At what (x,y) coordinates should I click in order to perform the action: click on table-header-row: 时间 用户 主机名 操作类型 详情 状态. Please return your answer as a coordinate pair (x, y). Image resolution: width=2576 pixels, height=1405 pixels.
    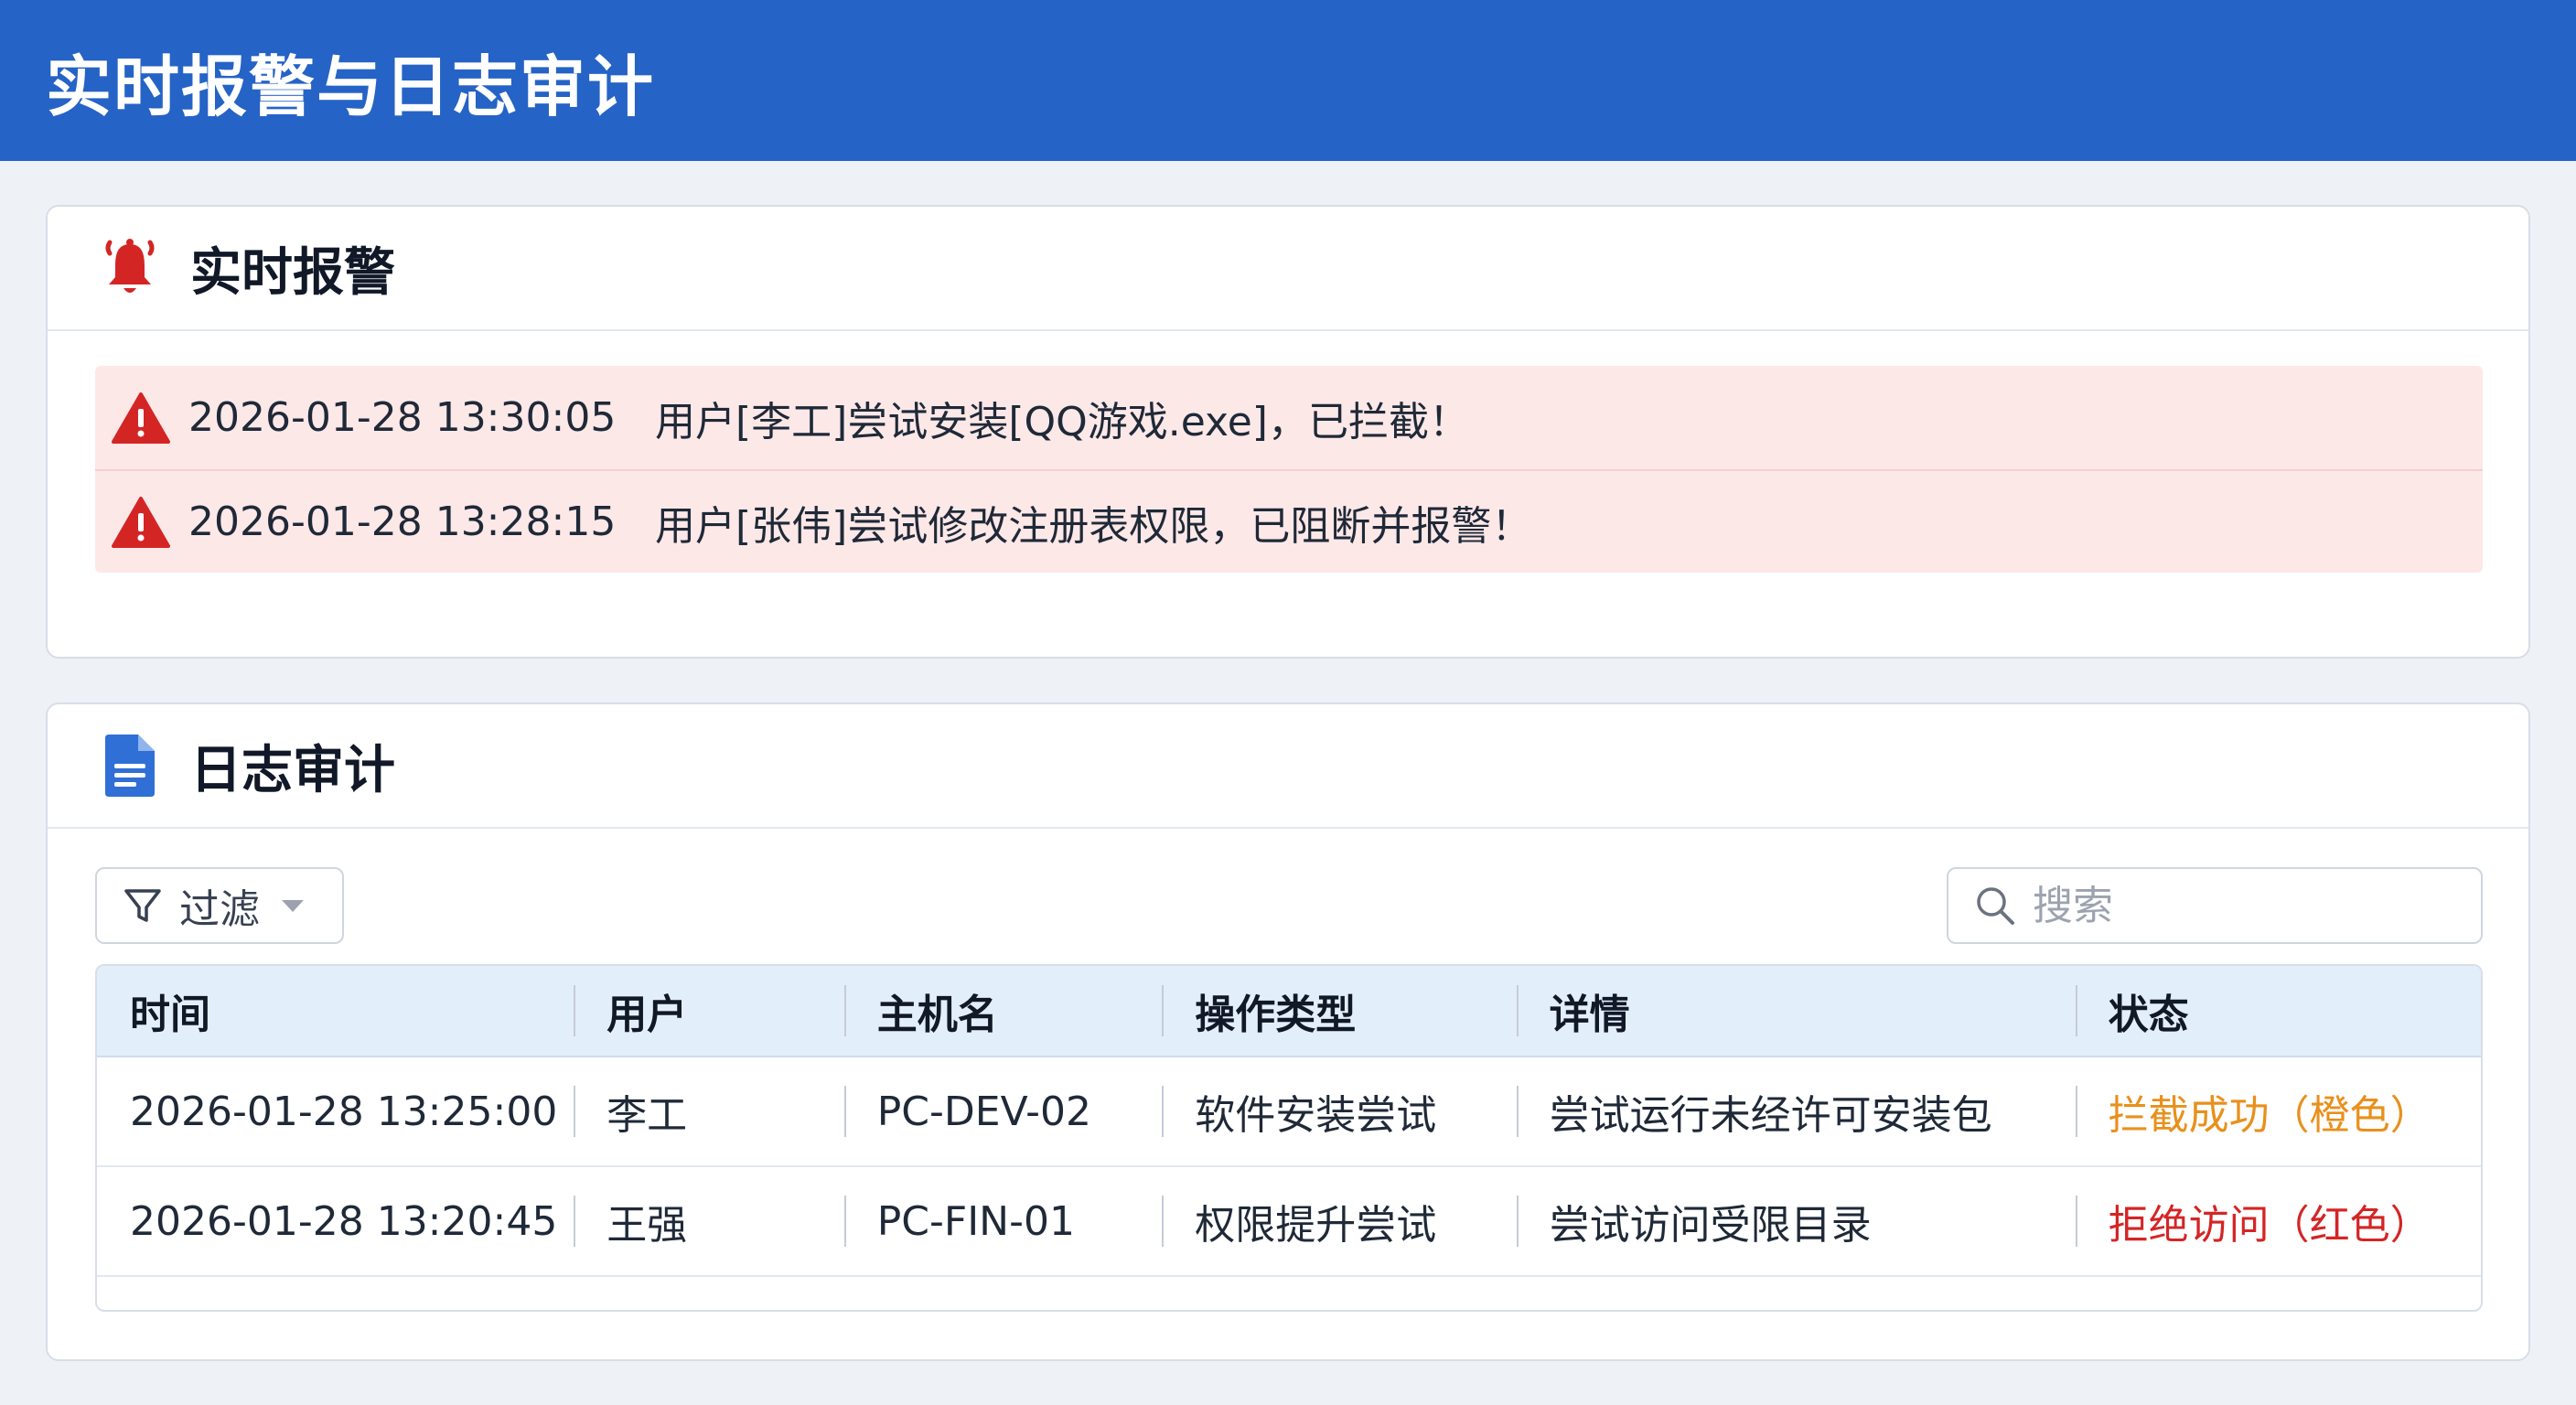
    Looking at the image, I should click on (1289, 1011).